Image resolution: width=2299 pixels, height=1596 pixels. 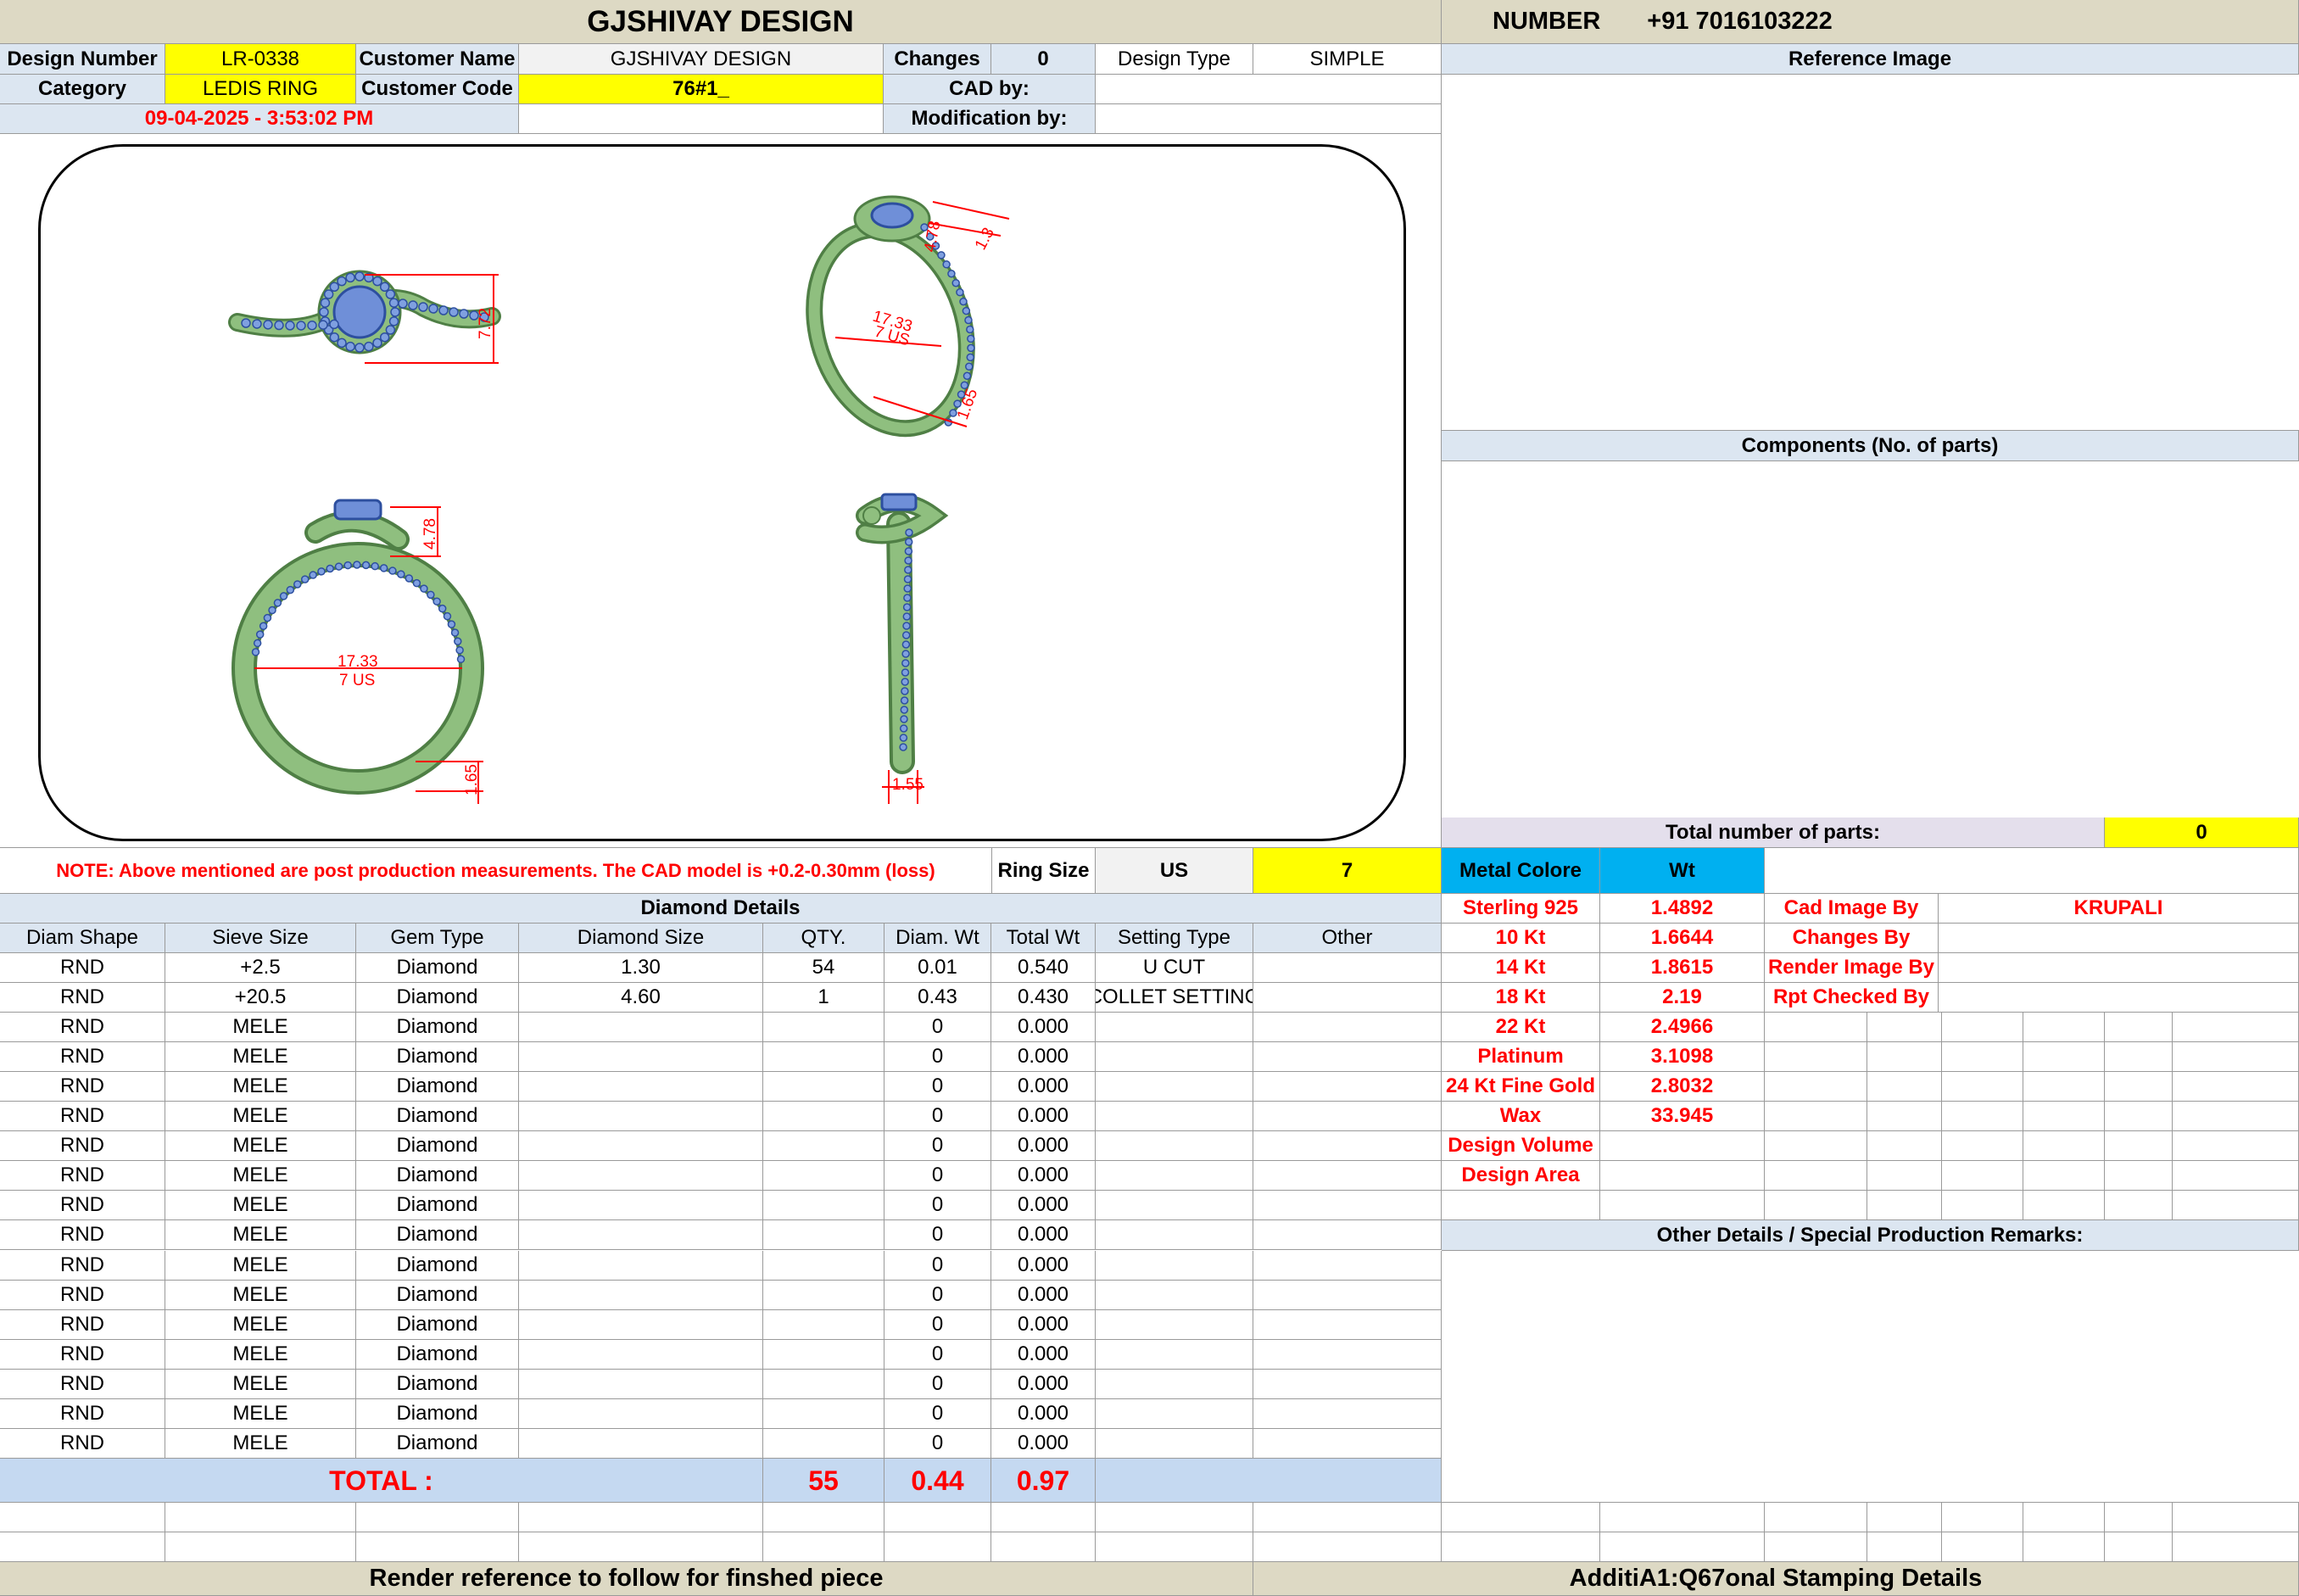 I want to click on diamond-cell-setting-type: U CUT, so click(x=1174, y=968).